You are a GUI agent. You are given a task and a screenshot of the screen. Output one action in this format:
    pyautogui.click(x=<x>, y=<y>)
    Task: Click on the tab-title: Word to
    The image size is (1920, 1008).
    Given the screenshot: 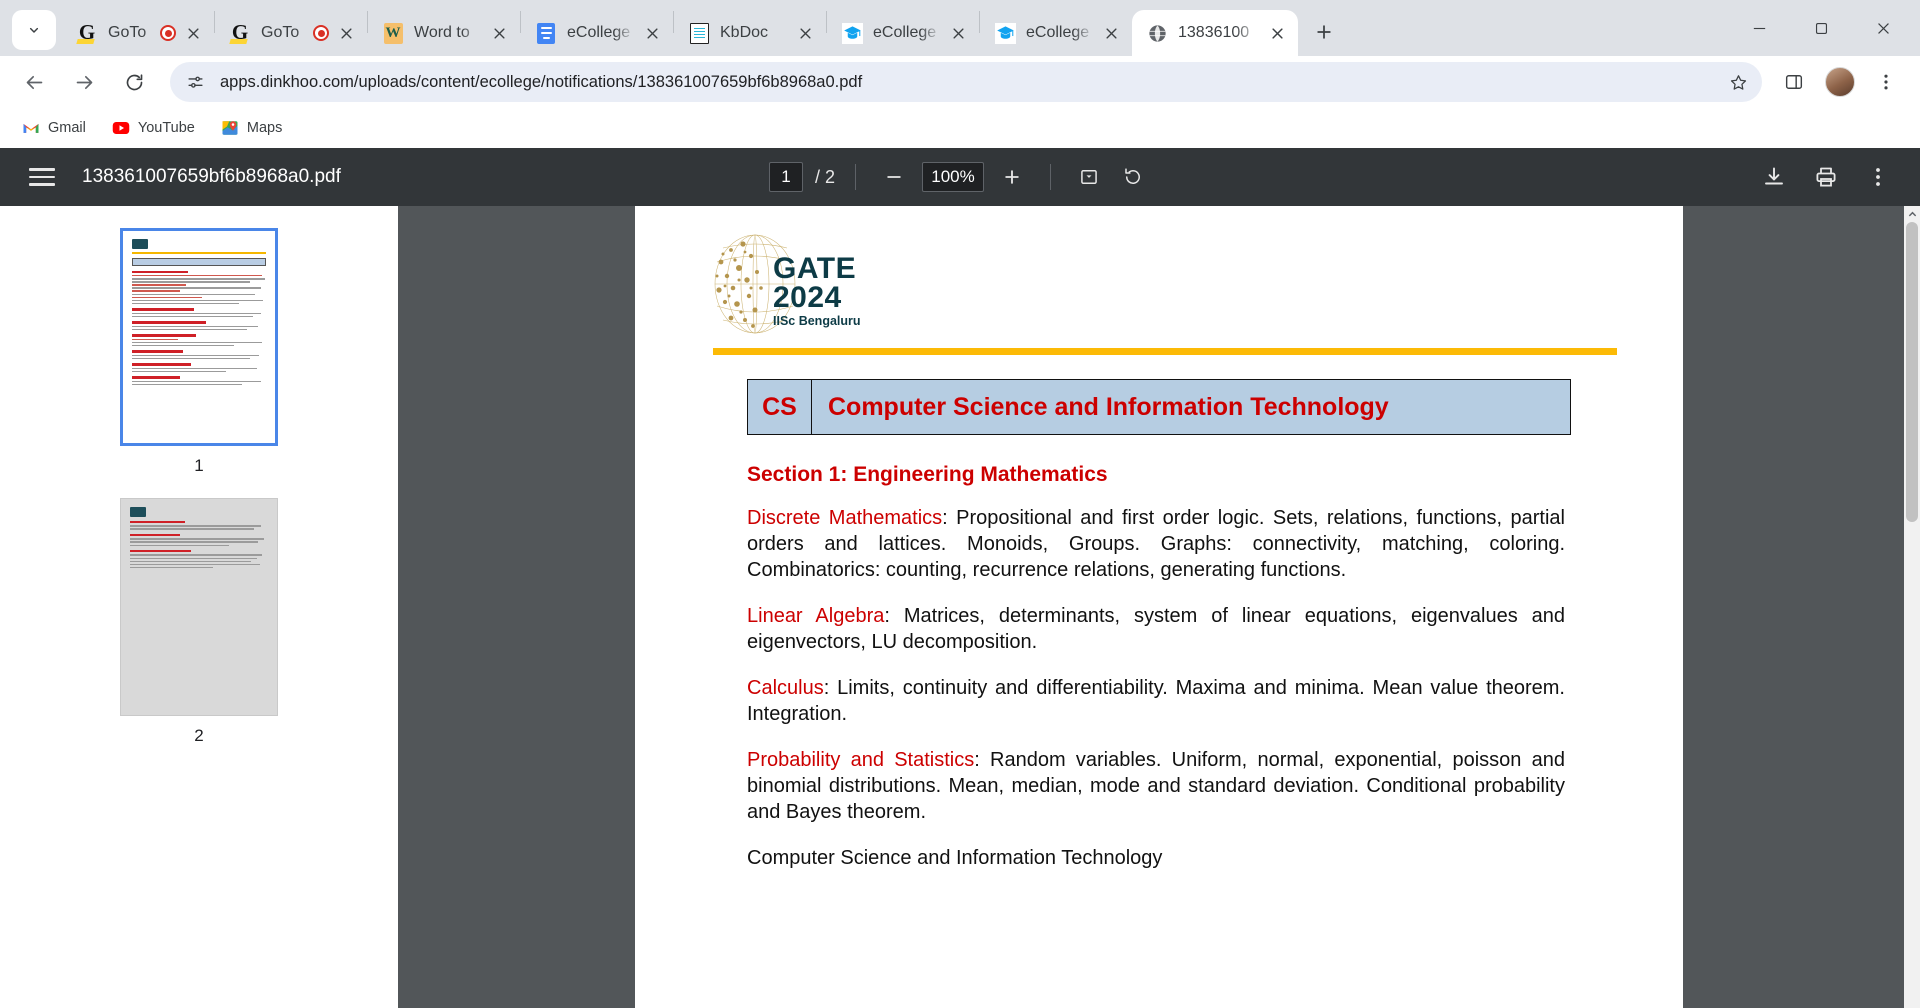 What is the action you would take?
    pyautogui.click(x=442, y=32)
    